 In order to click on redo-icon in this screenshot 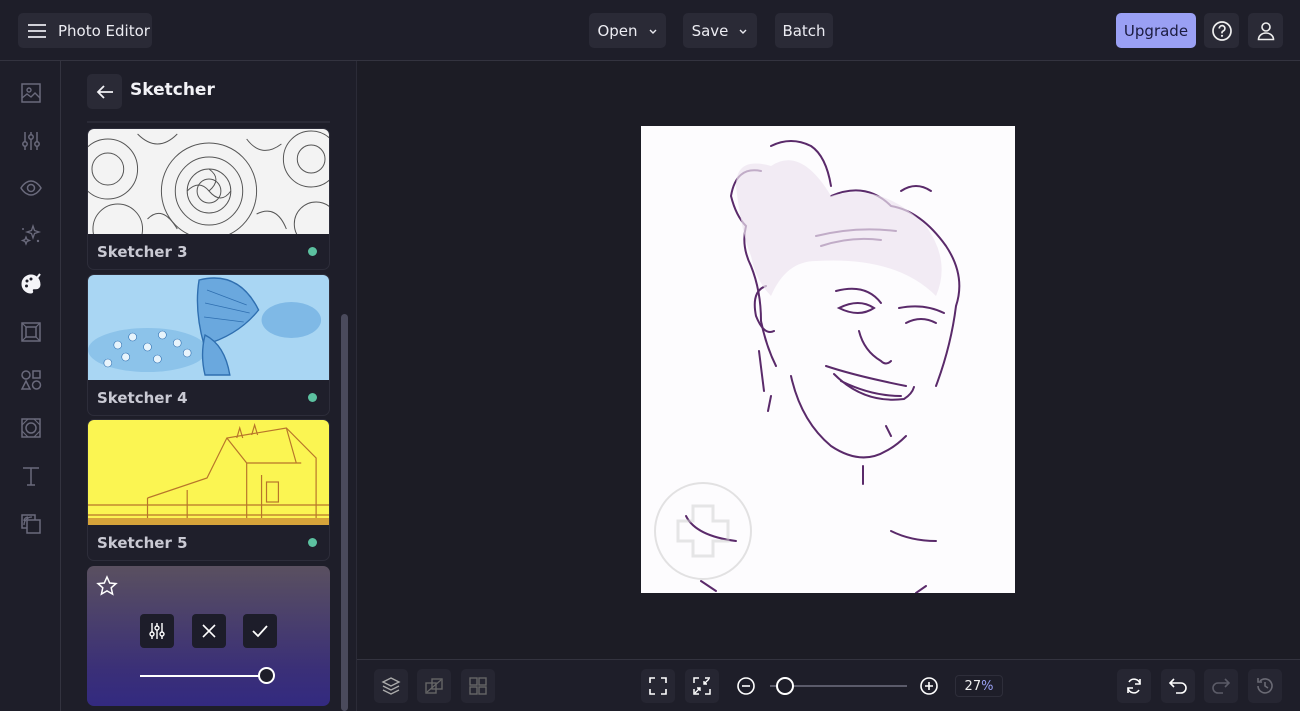, I will do `click(1221, 686)`.